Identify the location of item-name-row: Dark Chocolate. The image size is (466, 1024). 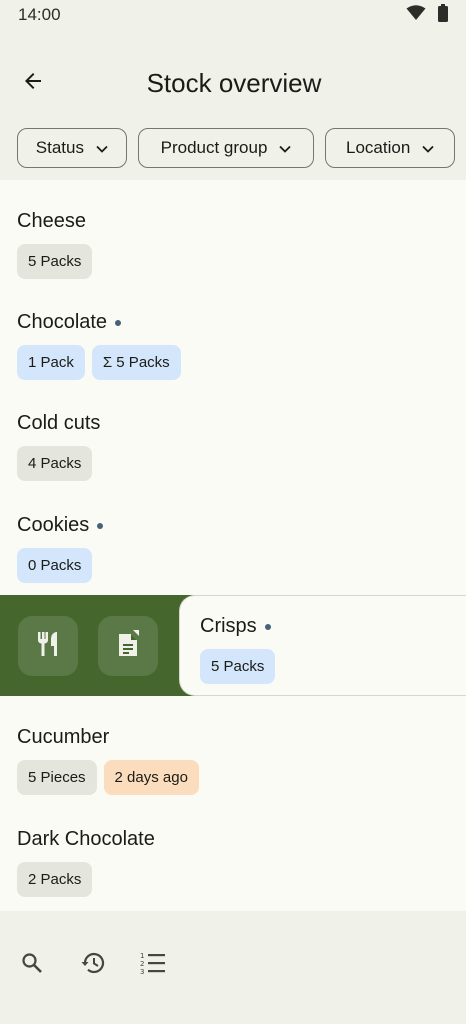
(233, 839).